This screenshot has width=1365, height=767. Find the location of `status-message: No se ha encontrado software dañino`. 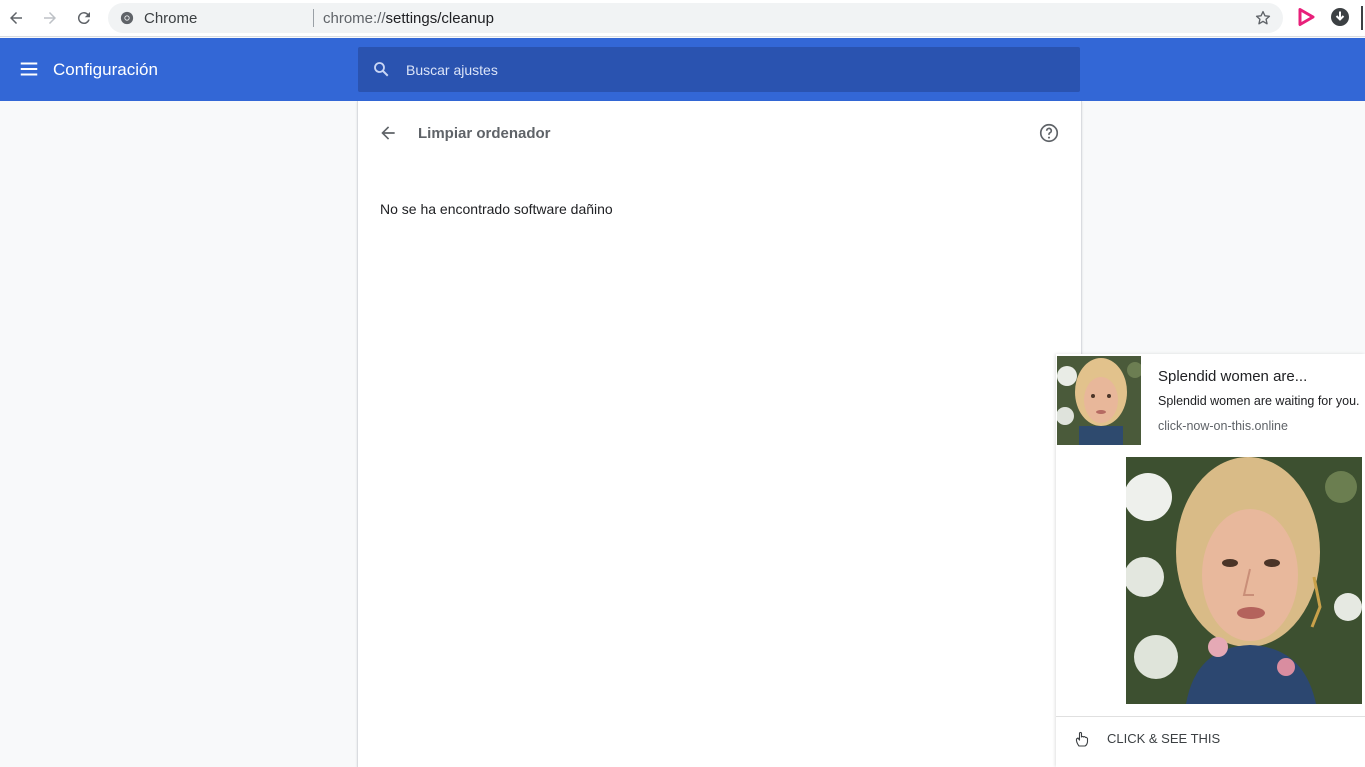

status-message: No se ha encontrado software dañino is located at coordinates (496, 209).